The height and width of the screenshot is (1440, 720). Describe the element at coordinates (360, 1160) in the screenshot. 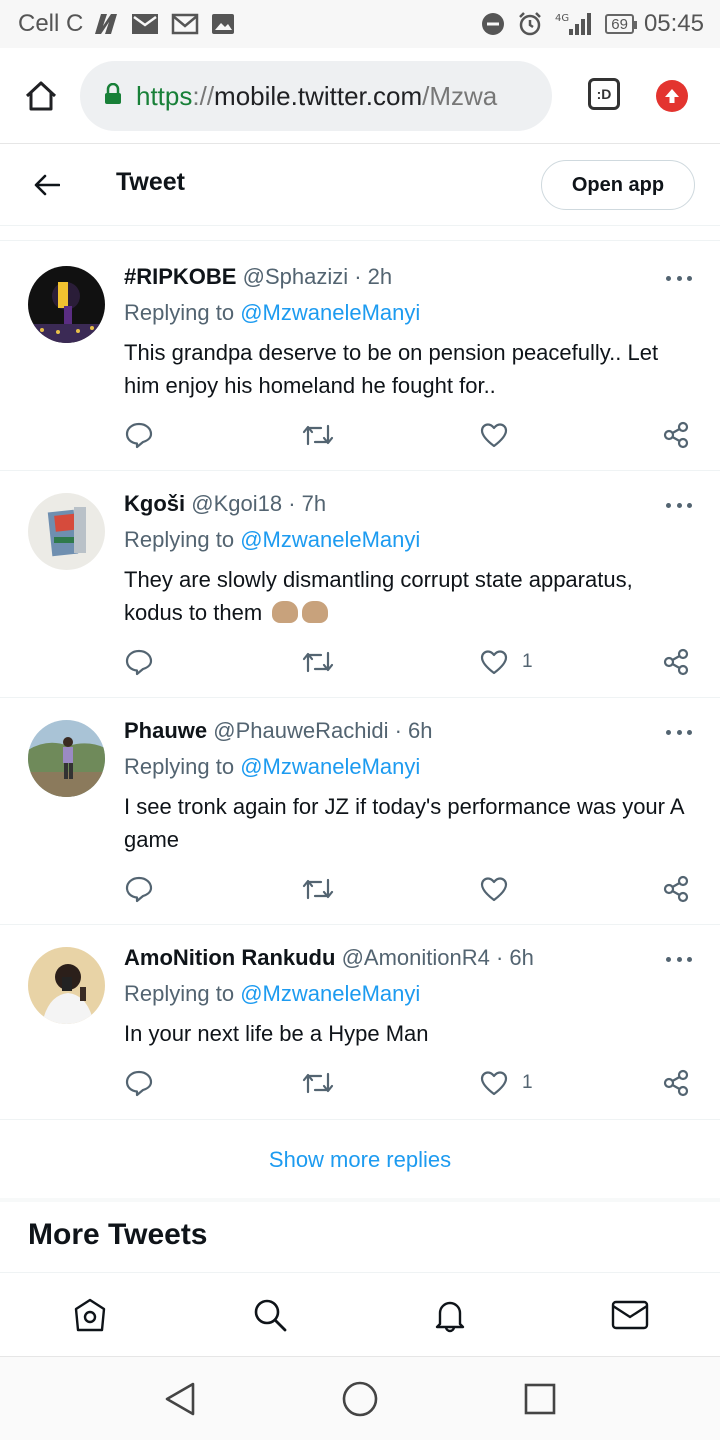

I see `show-more-replies-link: Show more replies` at that location.